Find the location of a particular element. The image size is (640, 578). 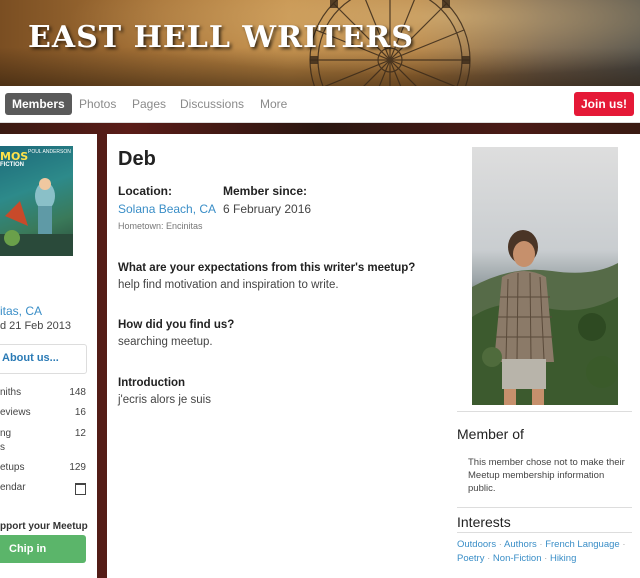

group-location-link: itas, CA is located at coordinates (21, 311).